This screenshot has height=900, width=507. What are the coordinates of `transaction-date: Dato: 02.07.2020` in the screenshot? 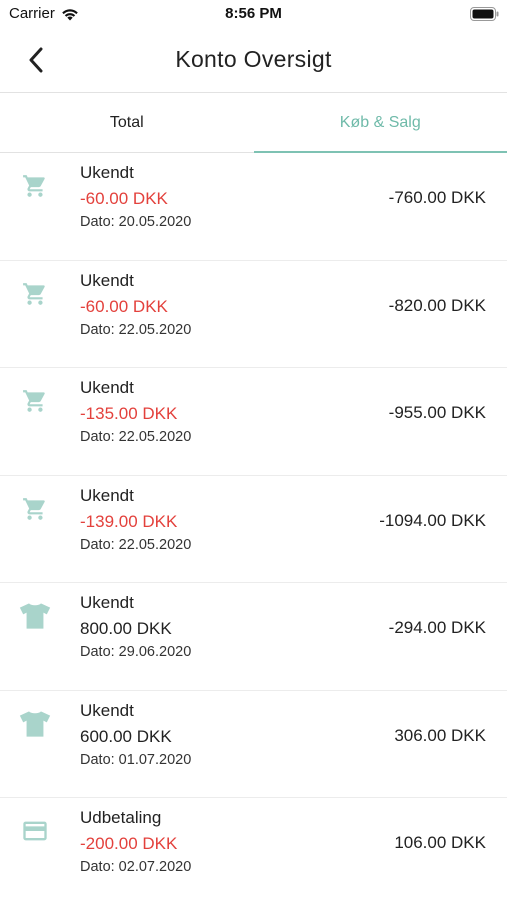 It's located at (136, 867).